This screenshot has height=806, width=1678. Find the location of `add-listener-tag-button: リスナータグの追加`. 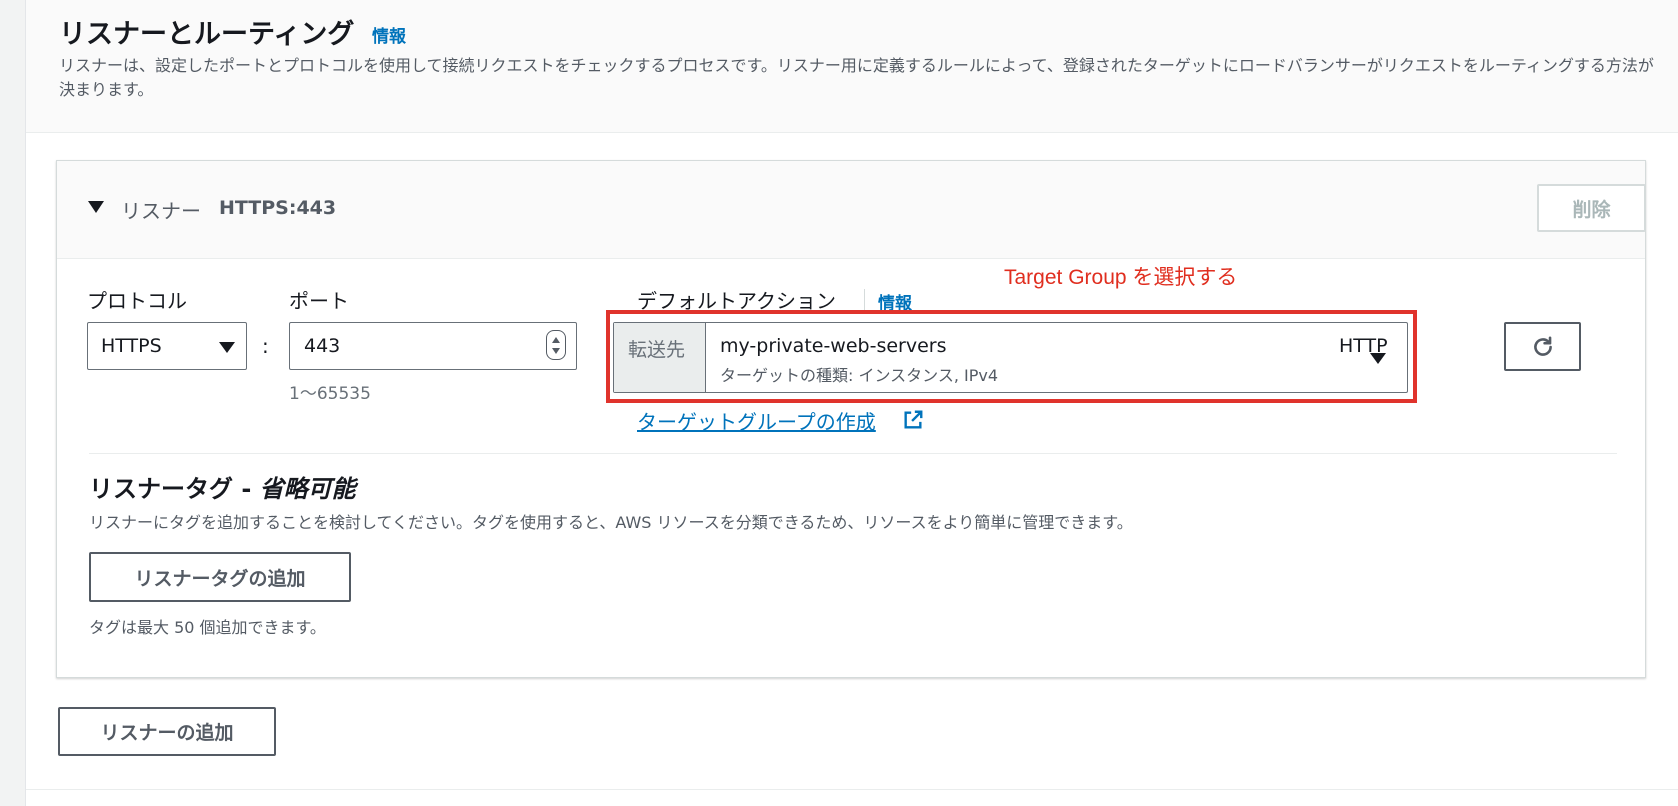

add-listener-tag-button: リスナータグの追加 is located at coordinates (220, 577).